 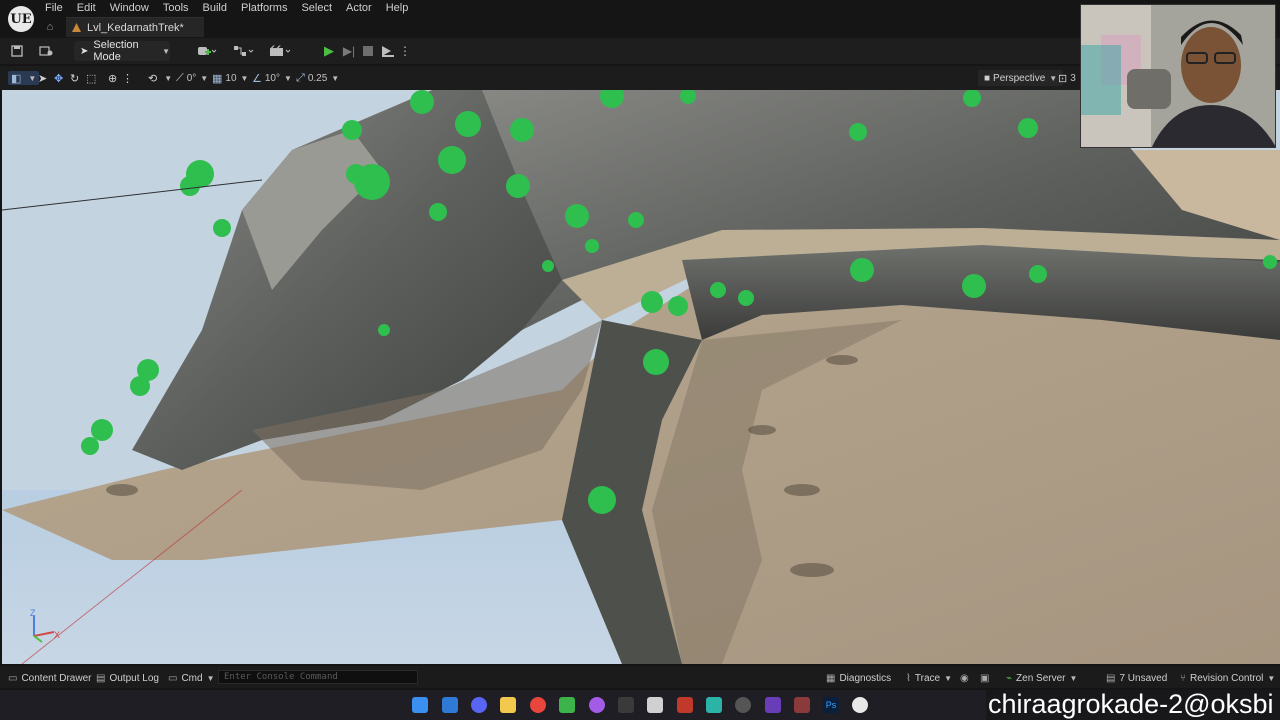 I want to click on selection-mode-label: Selection Mode, so click(x=116, y=51).